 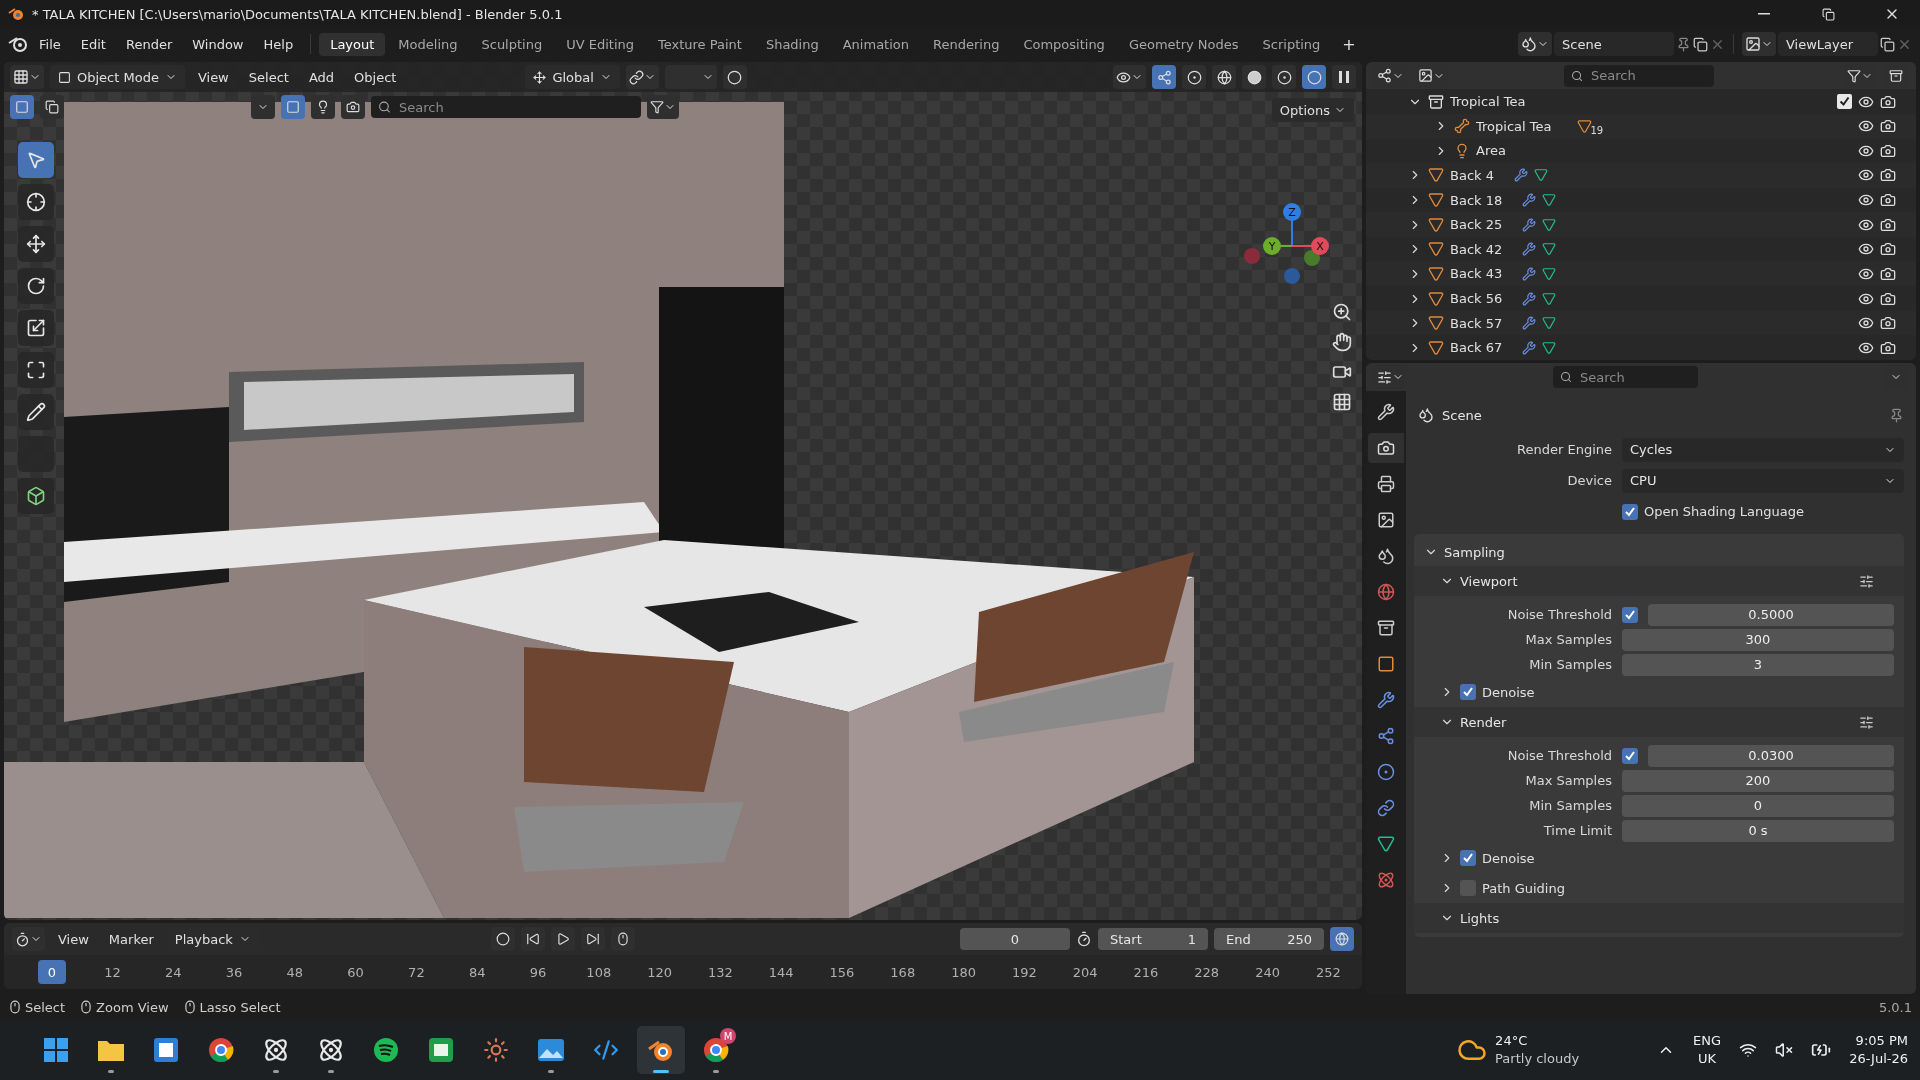 What do you see at coordinates (1523, 888) in the screenshot?
I see `subpanel-title: Path Guiding` at bounding box center [1523, 888].